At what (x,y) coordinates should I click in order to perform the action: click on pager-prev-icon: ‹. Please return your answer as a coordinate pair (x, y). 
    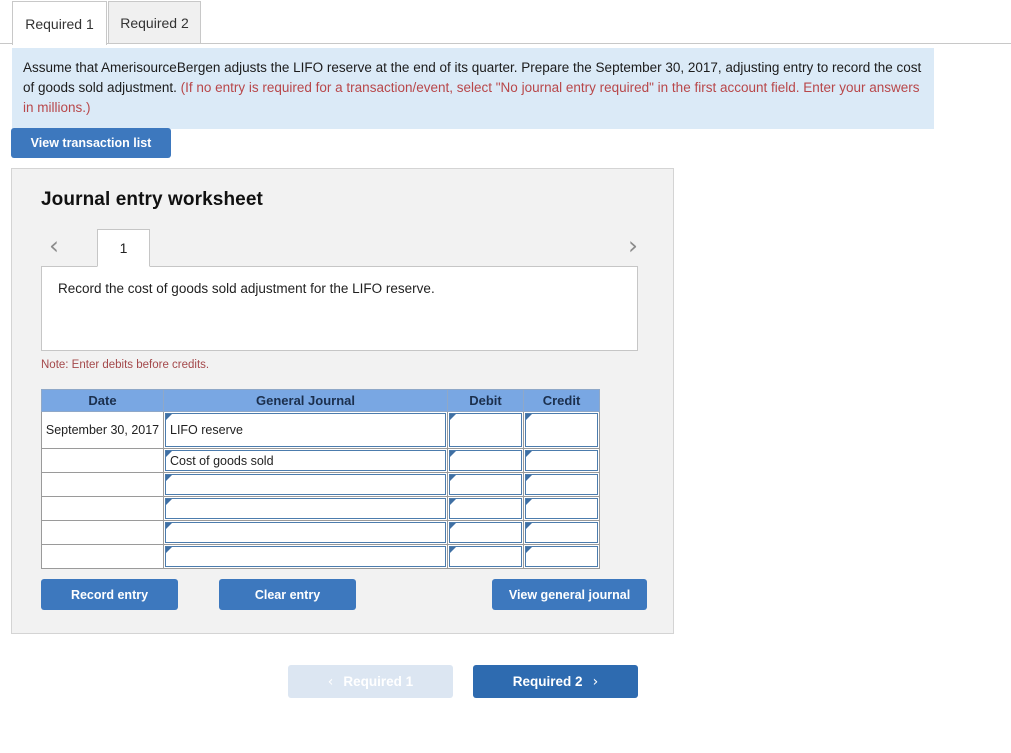
    Looking at the image, I should click on (54, 245).